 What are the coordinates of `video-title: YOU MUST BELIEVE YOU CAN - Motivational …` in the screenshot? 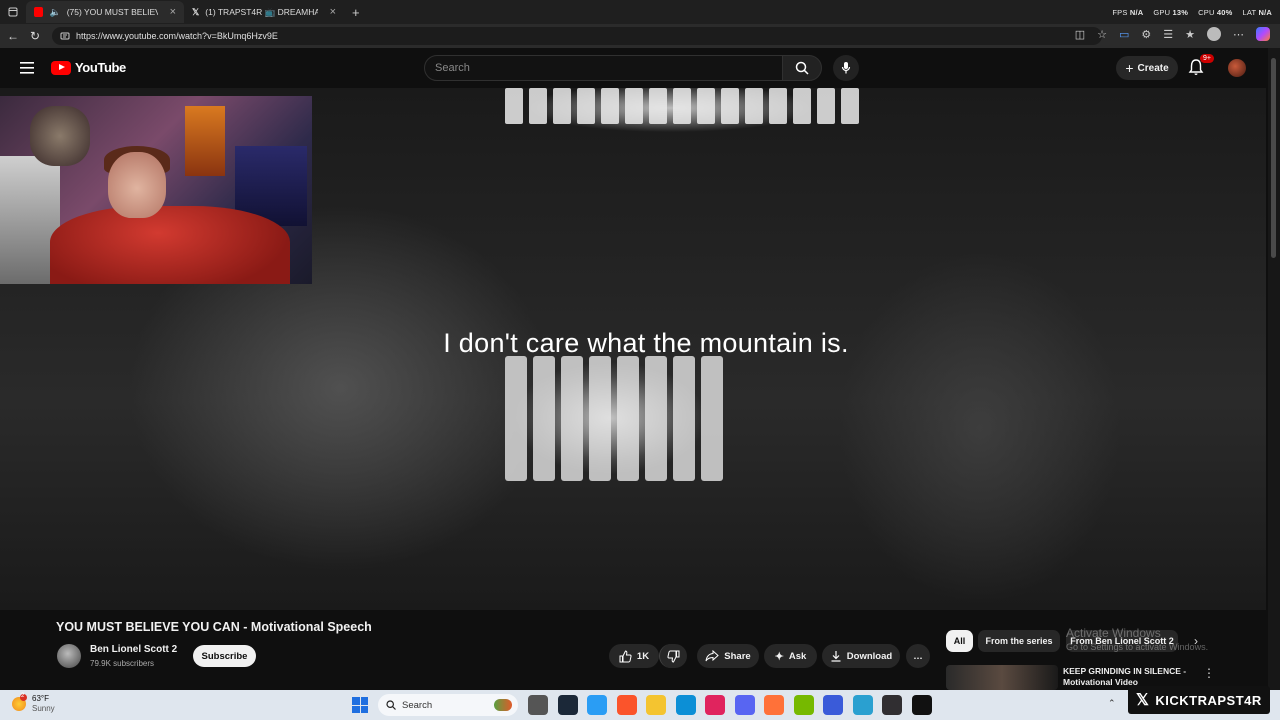 It's located at (214, 627).